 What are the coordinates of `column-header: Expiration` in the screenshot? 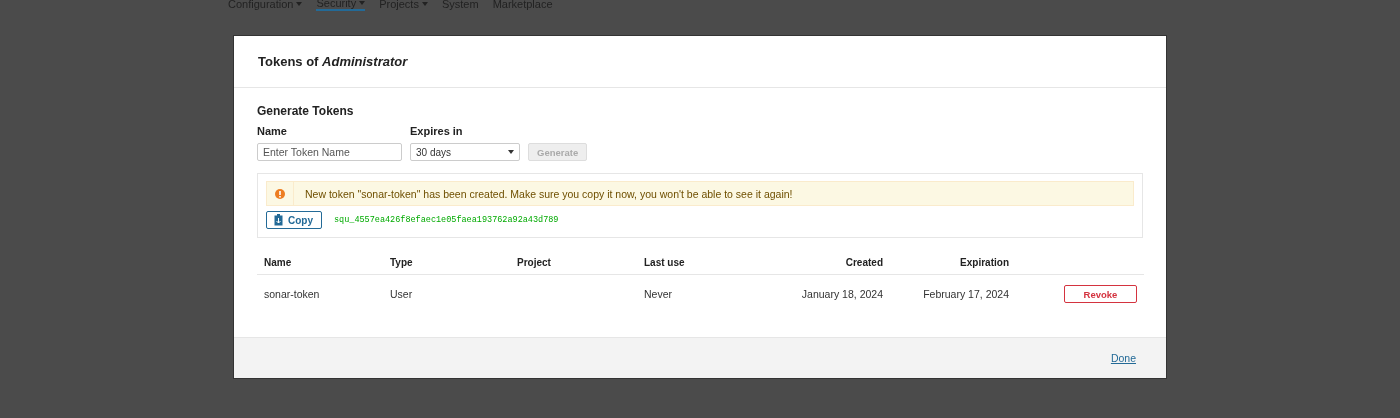 It's located at (984, 262).